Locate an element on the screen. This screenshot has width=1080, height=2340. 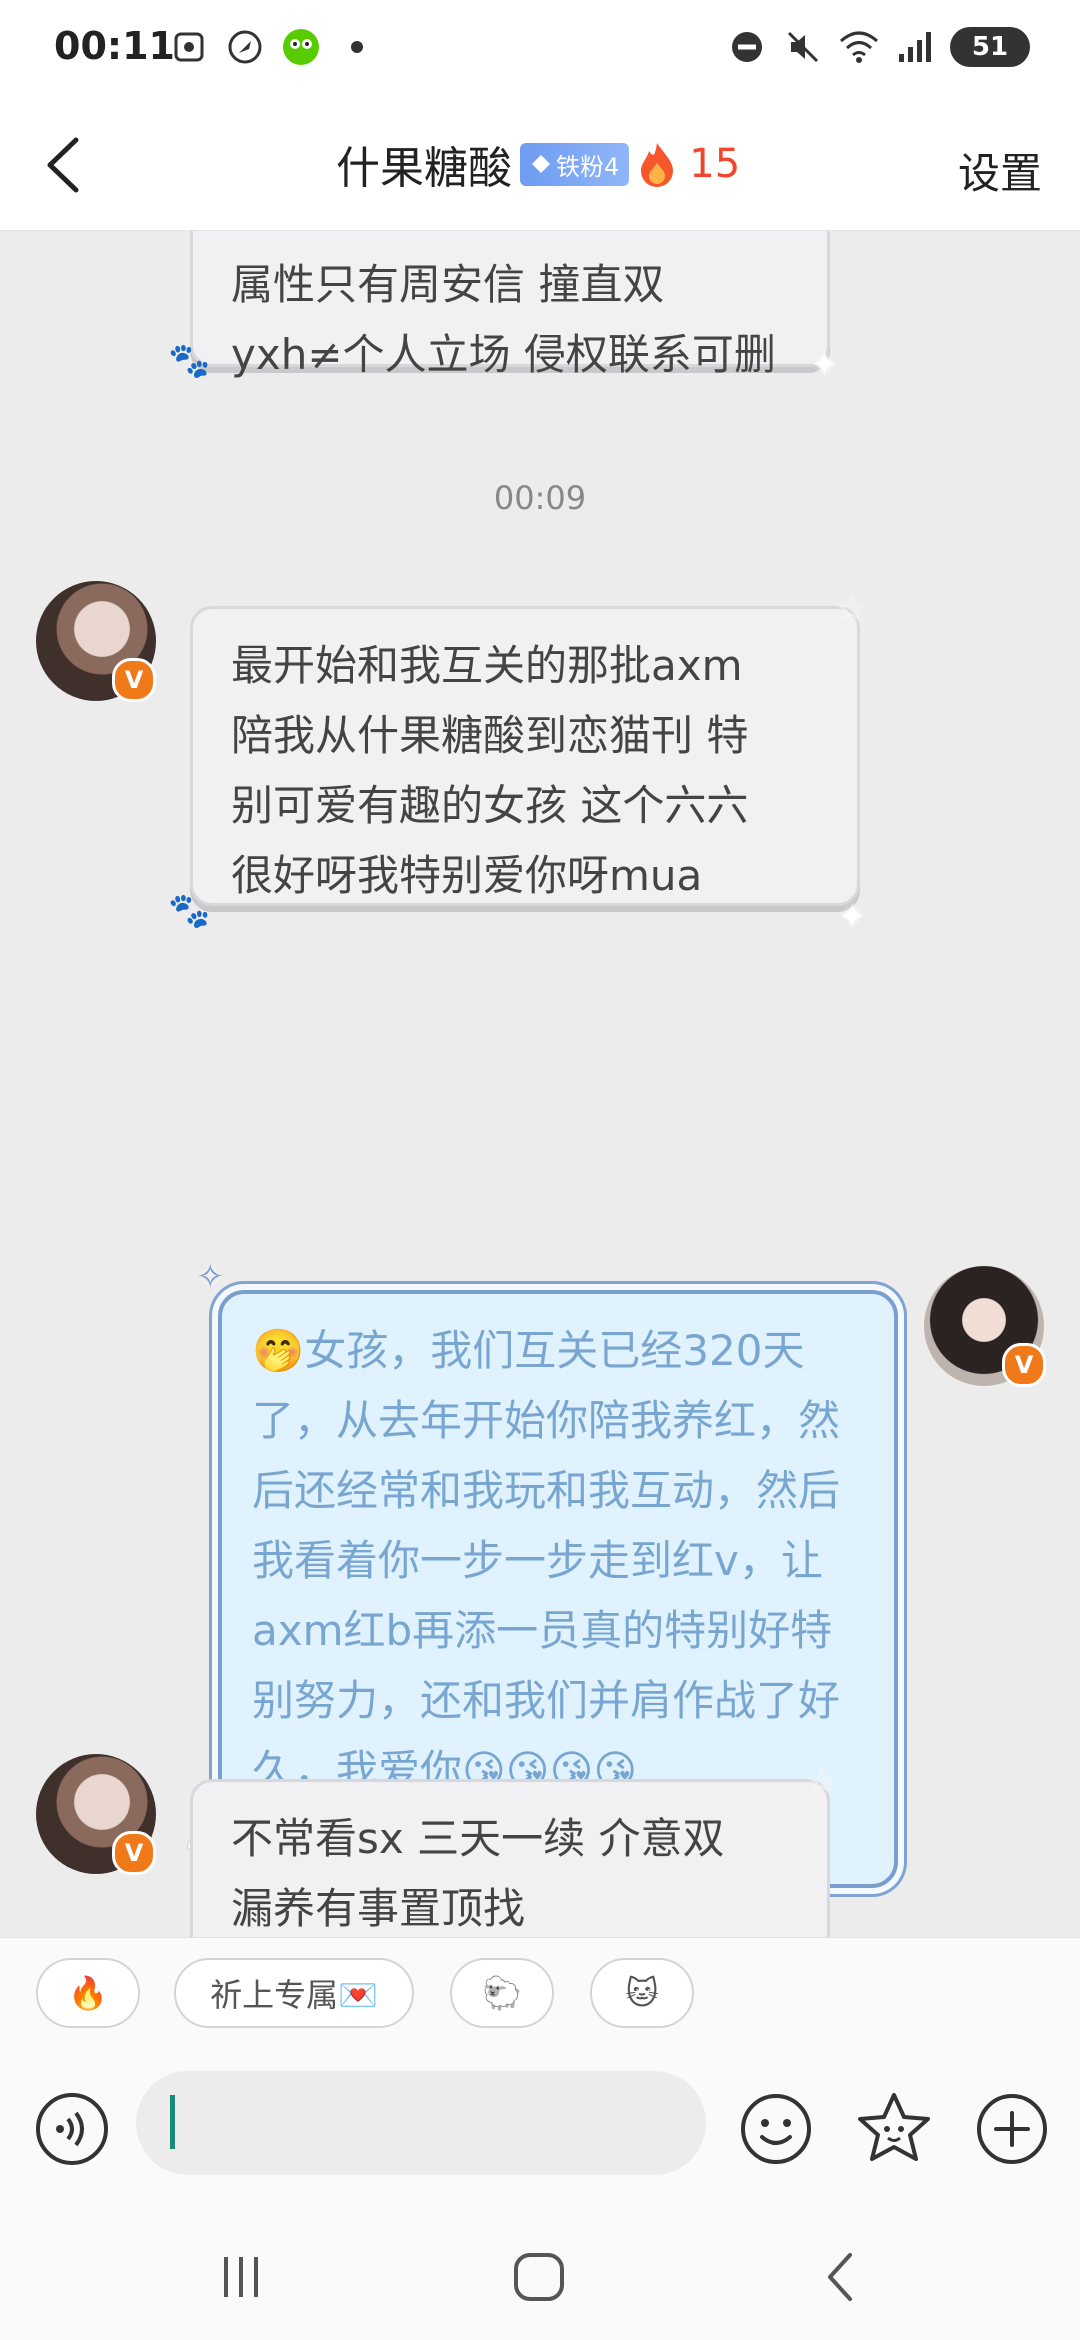
sticker-button is located at coordinates (894, 2129).